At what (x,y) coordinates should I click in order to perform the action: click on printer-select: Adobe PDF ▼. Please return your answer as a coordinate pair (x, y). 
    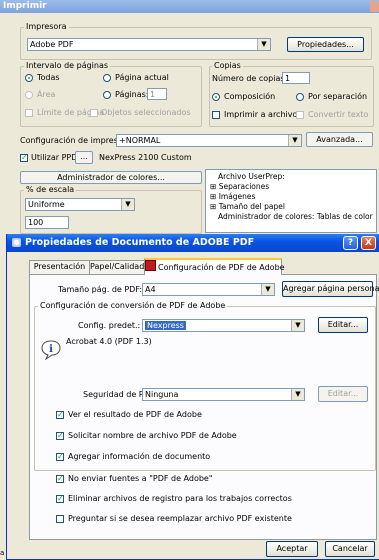
    Looking at the image, I should click on (149, 44).